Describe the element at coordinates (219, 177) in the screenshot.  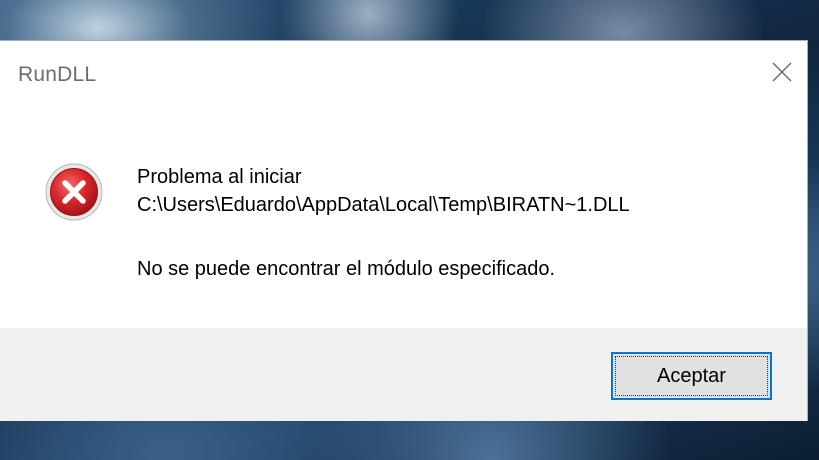
I see `message-title: Problema al iniciar` at that location.